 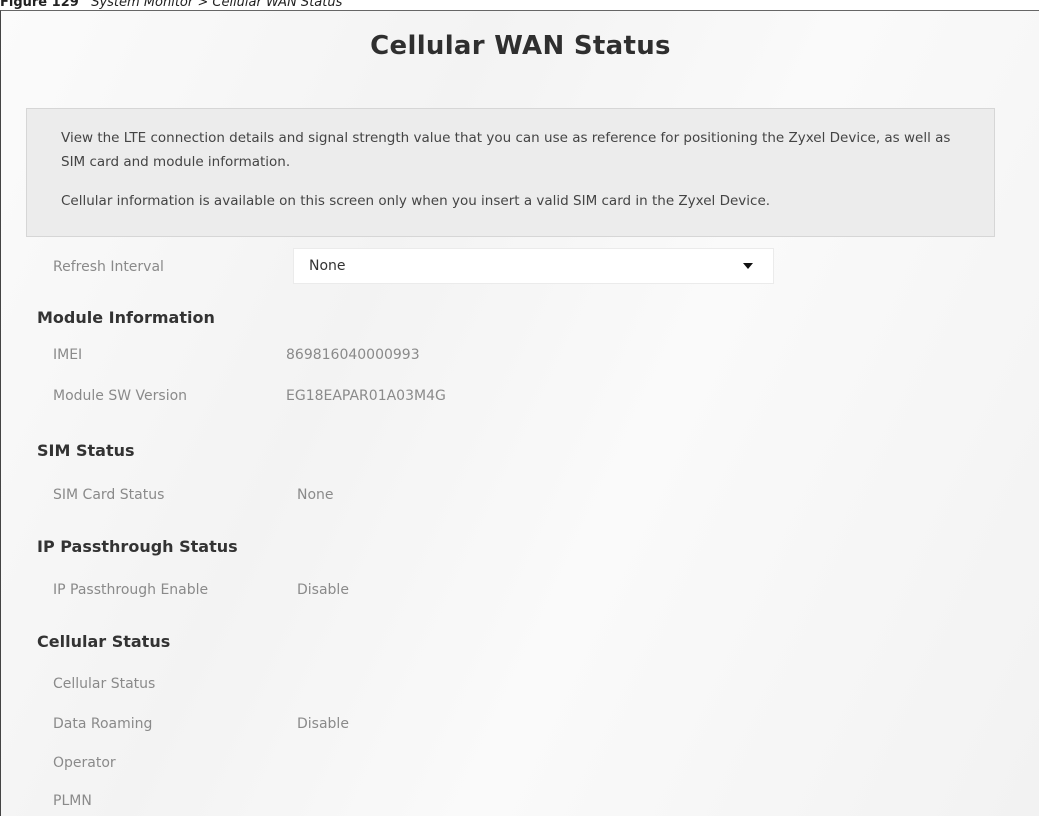 What do you see at coordinates (104, 684) in the screenshot?
I see `cellular-status-label: Cellular Status` at bounding box center [104, 684].